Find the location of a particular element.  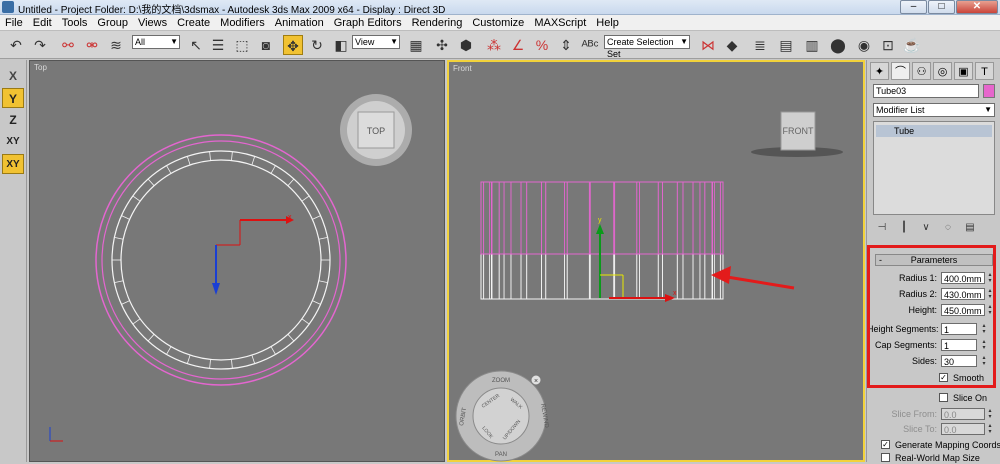

utilities-tab-icon: T is located at coordinates (984, 71).